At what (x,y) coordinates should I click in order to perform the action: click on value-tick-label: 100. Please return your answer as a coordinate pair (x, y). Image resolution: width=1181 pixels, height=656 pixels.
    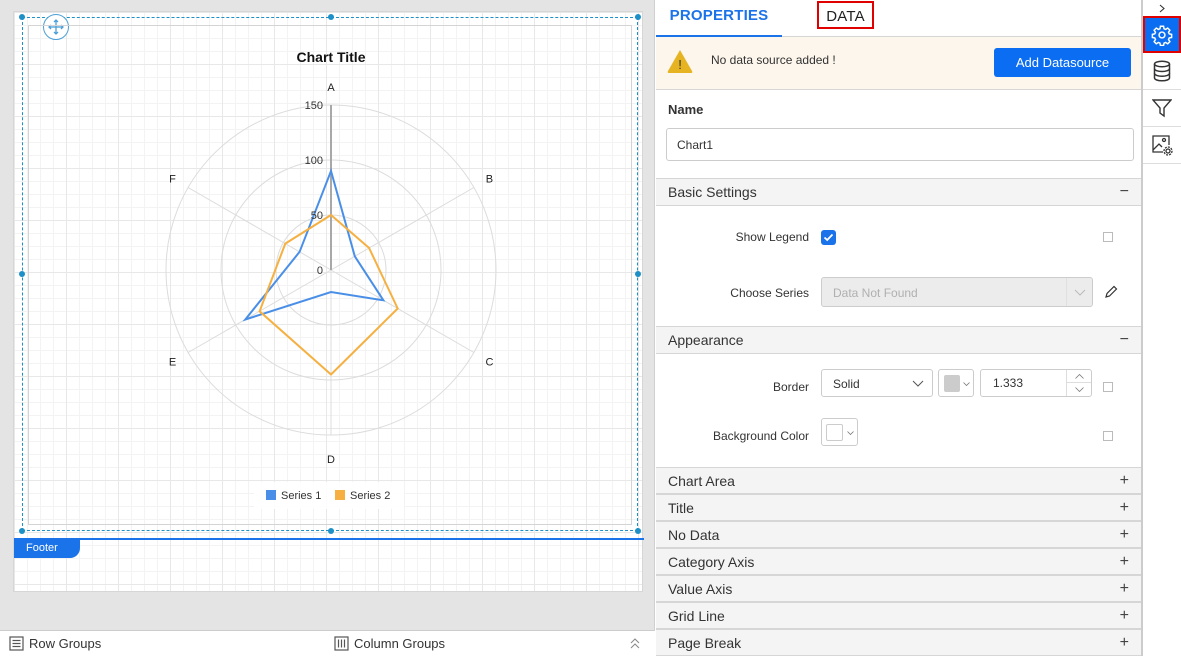
    Looking at the image, I should click on (314, 161).